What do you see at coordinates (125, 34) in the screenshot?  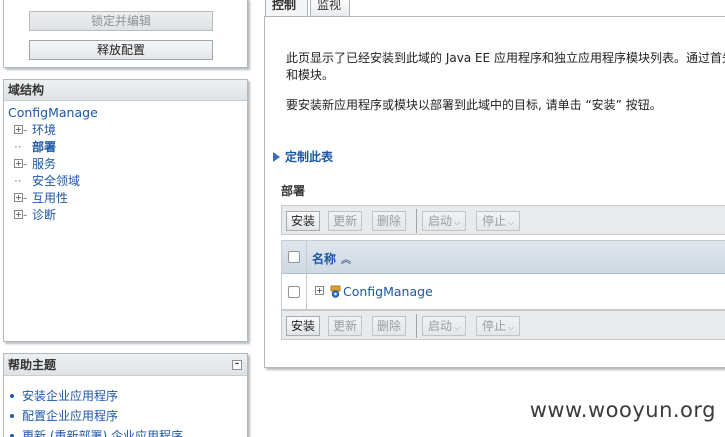 I see `change-center-panel: 锁定并编辑 释放配置` at bounding box center [125, 34].